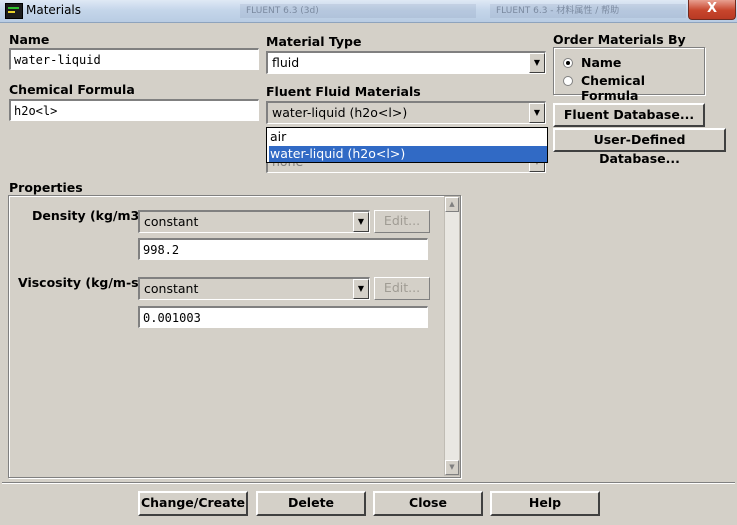  What do you see at coordinates (81, 282) in the screenshot?
I see `viscosity-label: Viscosity (kg/m-s)` at bounding box center [81, 282].